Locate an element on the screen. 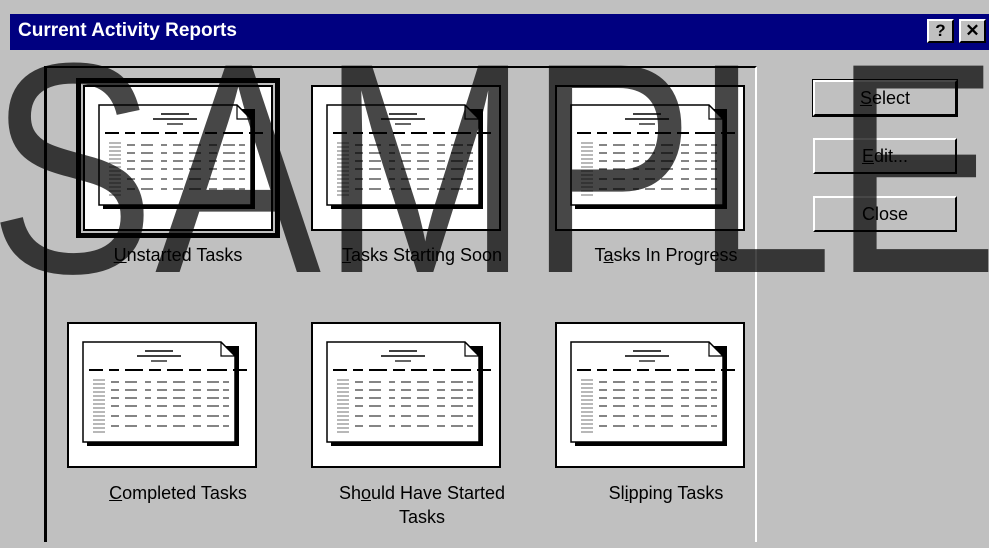  report-label: Should Have Started Tasks is located at coordinates (422, 505).